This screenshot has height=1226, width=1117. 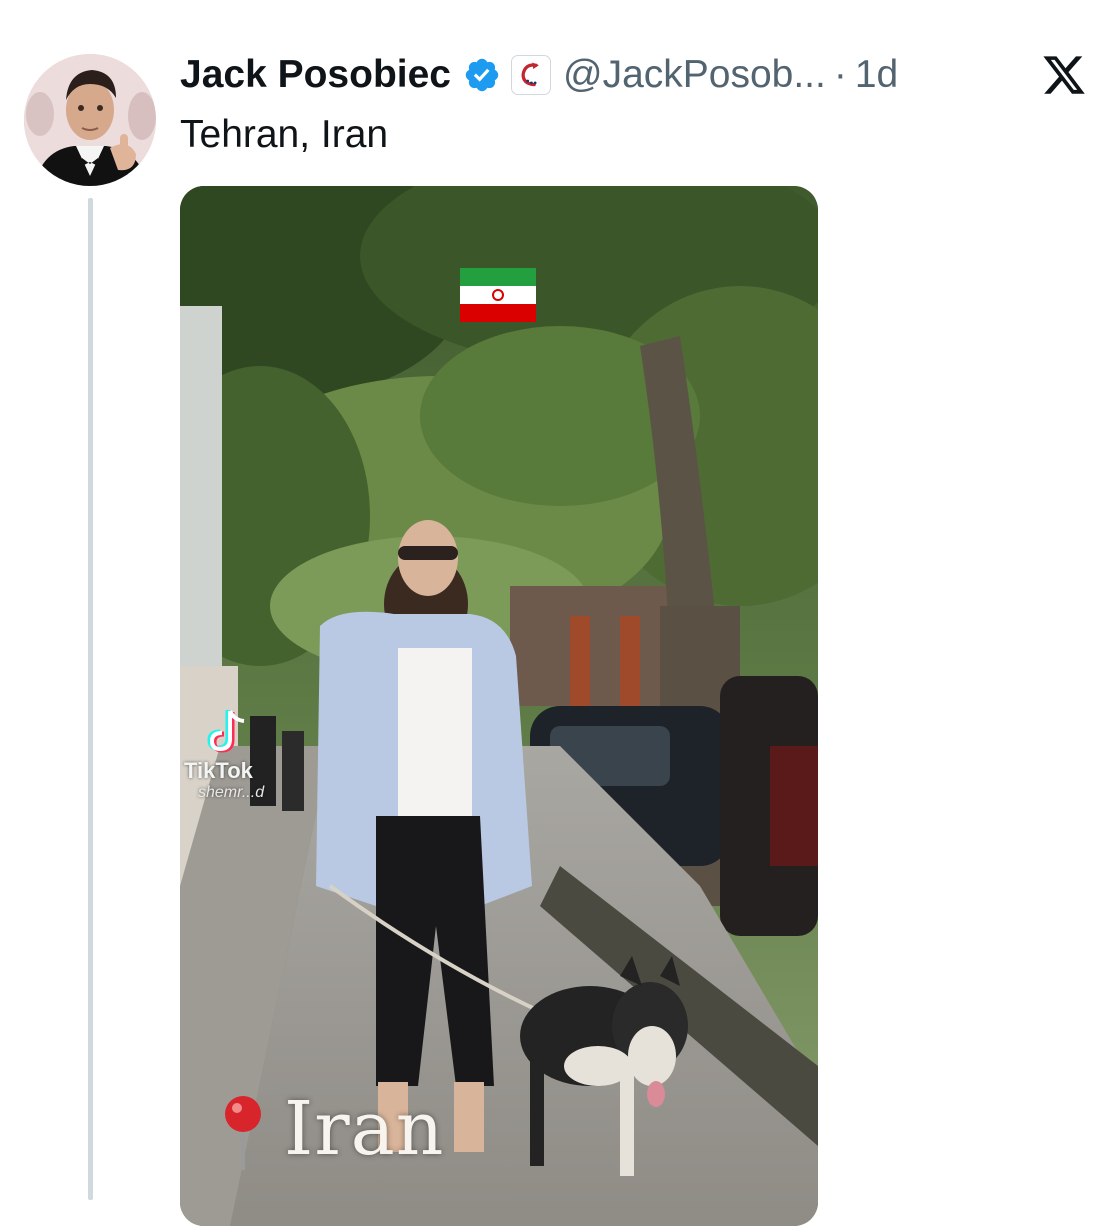 I want to click on tiktok-watermark-user: shemr...d, so click(x=231, y=792).